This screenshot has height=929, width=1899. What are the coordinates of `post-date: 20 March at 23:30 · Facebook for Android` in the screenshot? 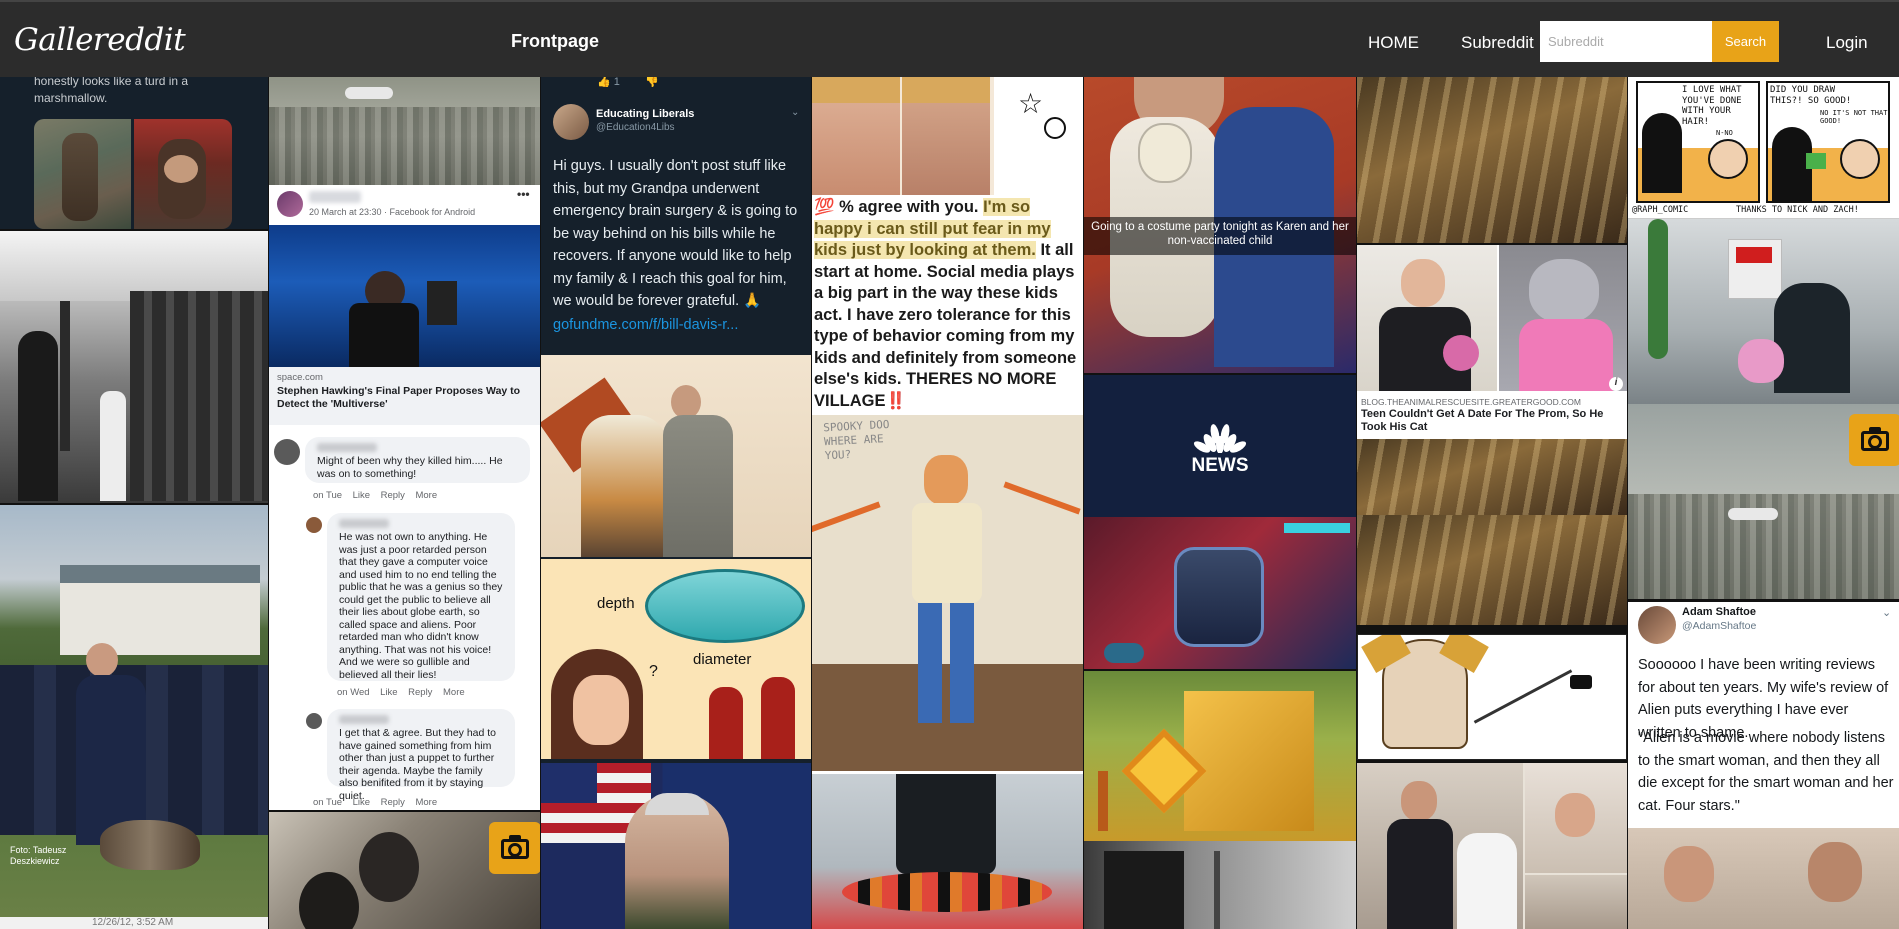 It's located at (392, 212).